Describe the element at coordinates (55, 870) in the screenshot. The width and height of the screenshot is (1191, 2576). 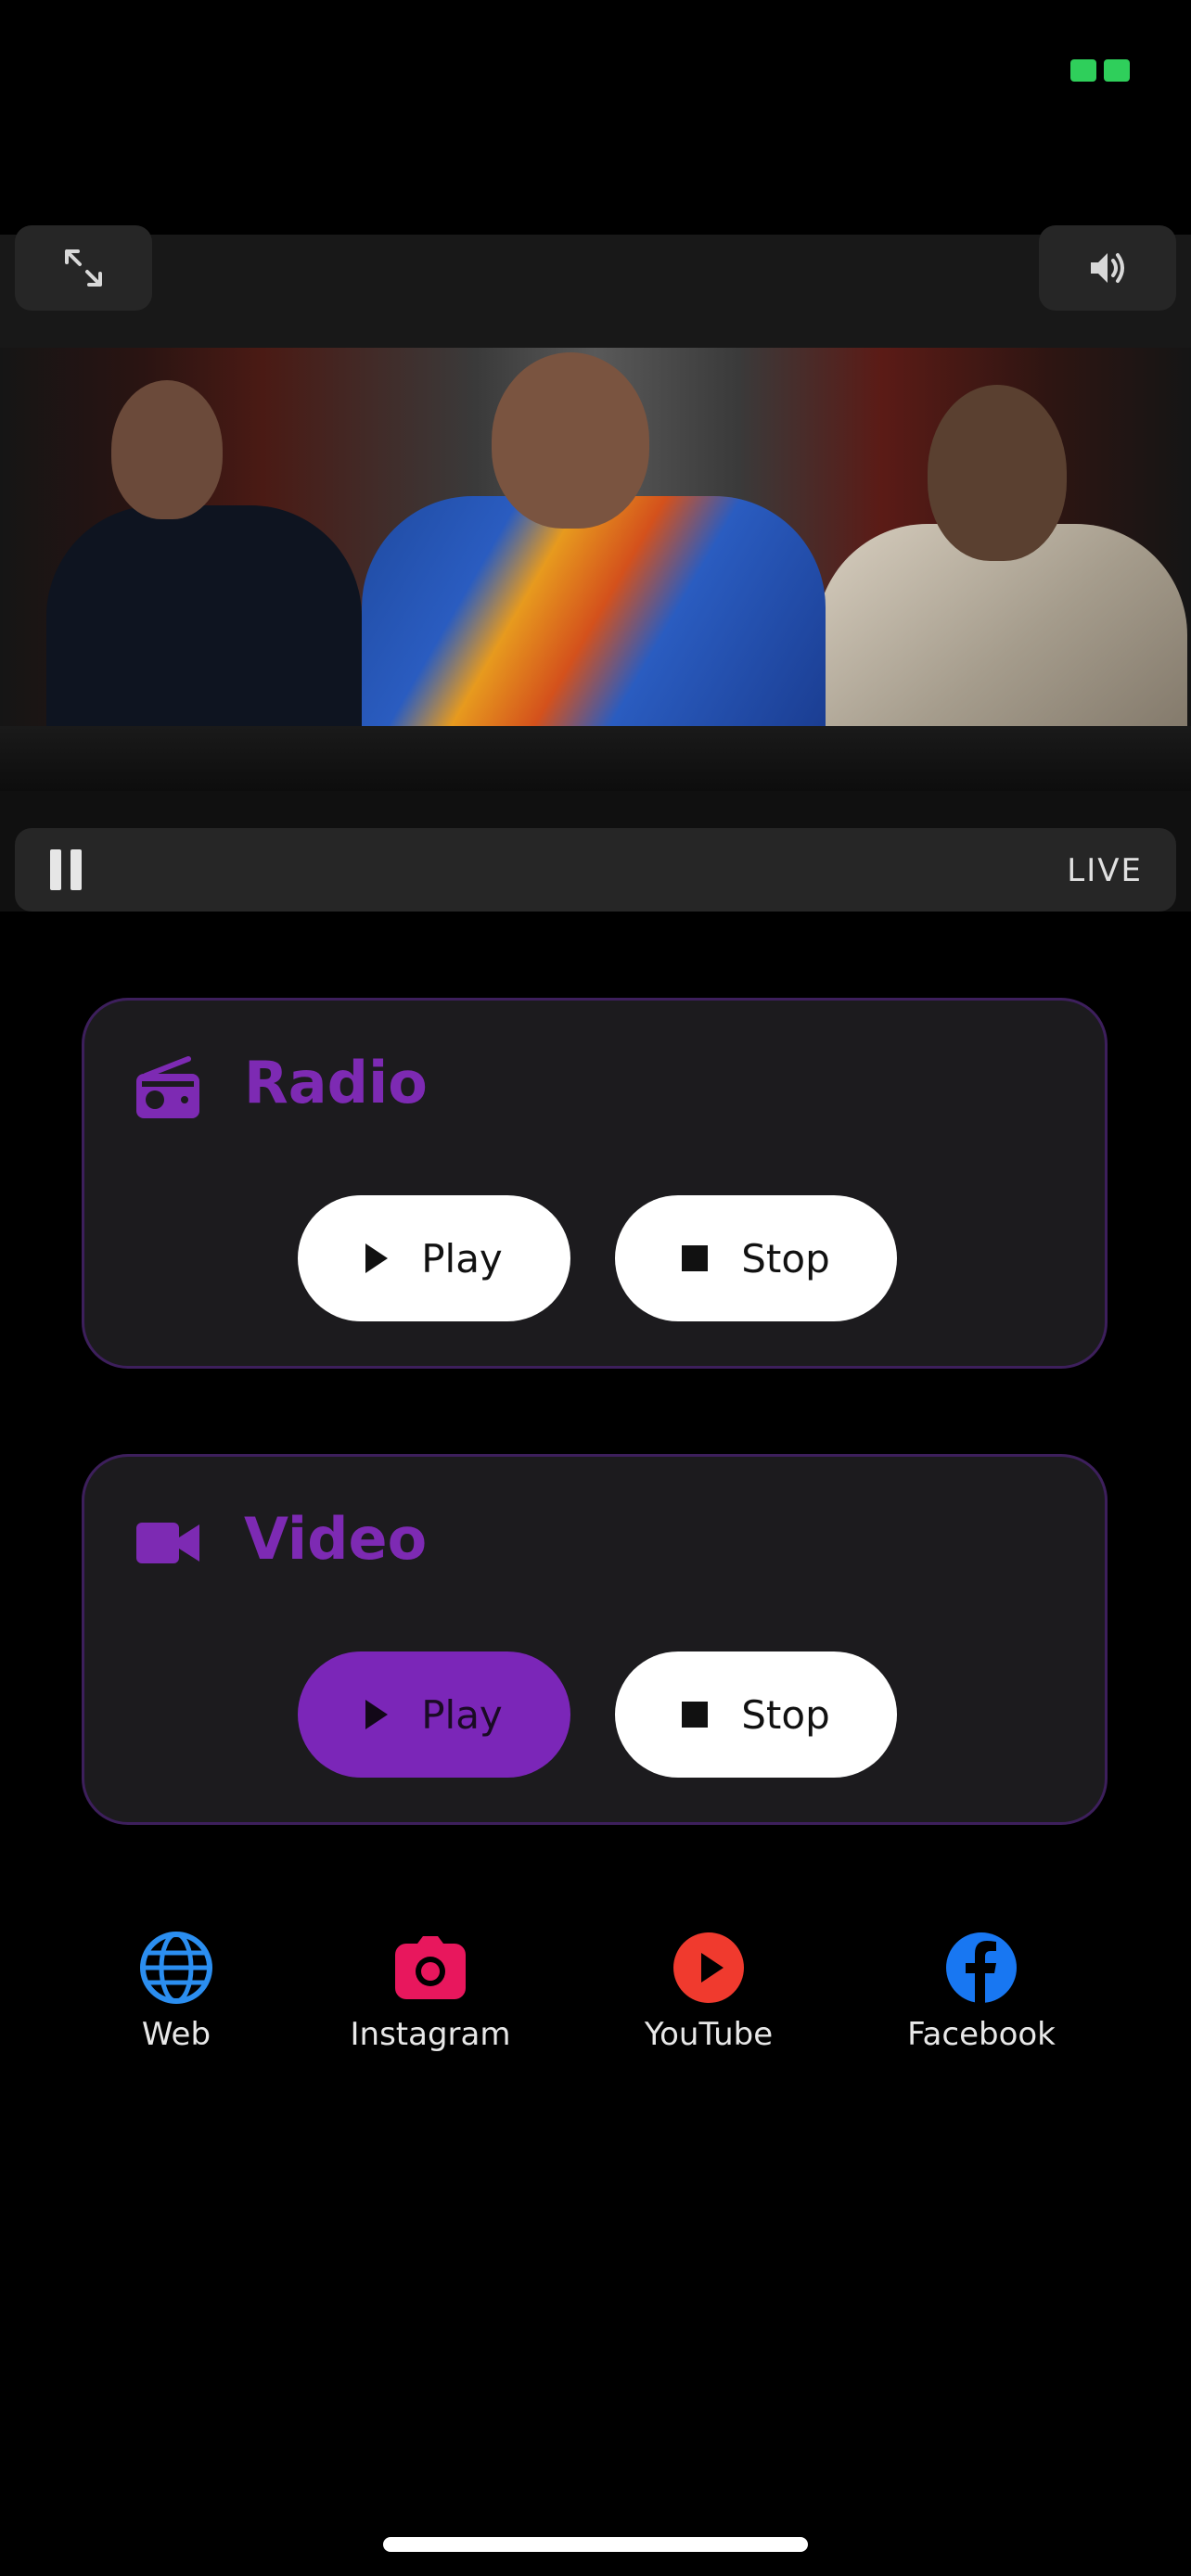
I see `pause-icon` at that location.